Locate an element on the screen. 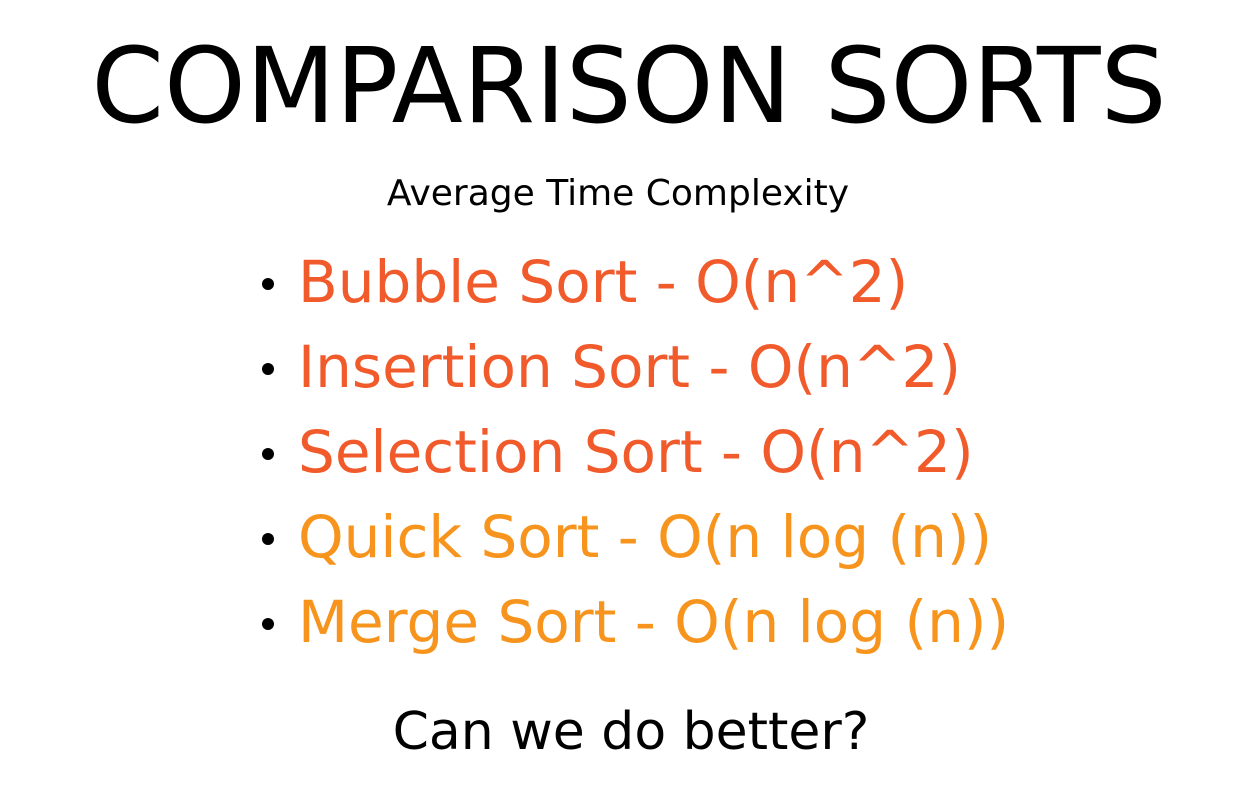  closing-question: Can we do better? is located at coordinates (631, 732).